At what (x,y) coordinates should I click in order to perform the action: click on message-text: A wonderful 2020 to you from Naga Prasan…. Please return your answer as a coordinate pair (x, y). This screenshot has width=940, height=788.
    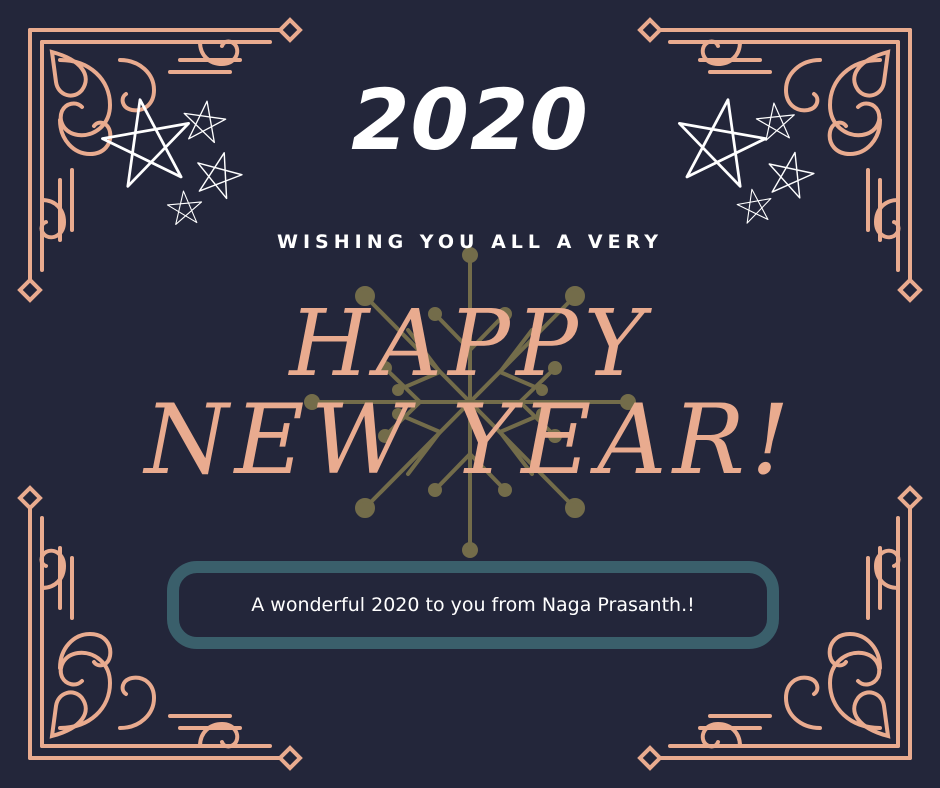
    Looking at the image, I should click on (473, 605).